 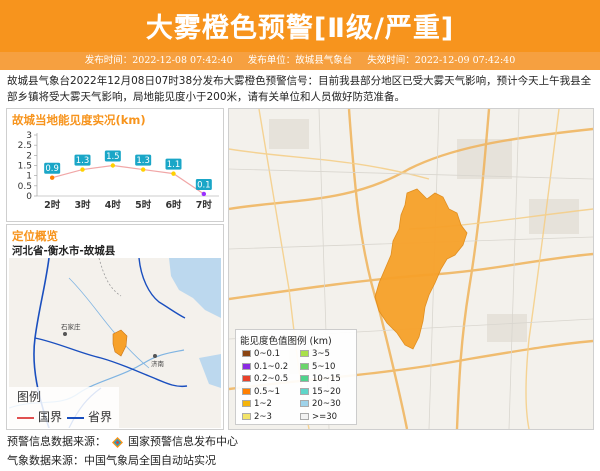 I want to click on legend-item: 1~2, so click(x=257, y=404).